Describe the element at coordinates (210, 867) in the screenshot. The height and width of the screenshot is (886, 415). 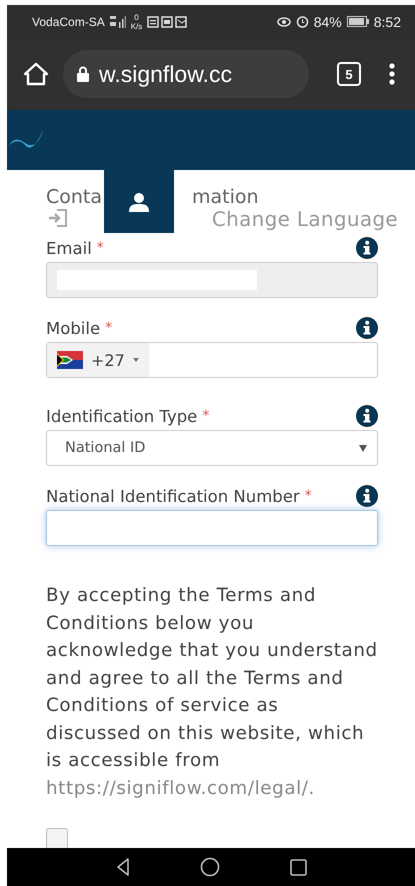
I see `home-icon` at that location.